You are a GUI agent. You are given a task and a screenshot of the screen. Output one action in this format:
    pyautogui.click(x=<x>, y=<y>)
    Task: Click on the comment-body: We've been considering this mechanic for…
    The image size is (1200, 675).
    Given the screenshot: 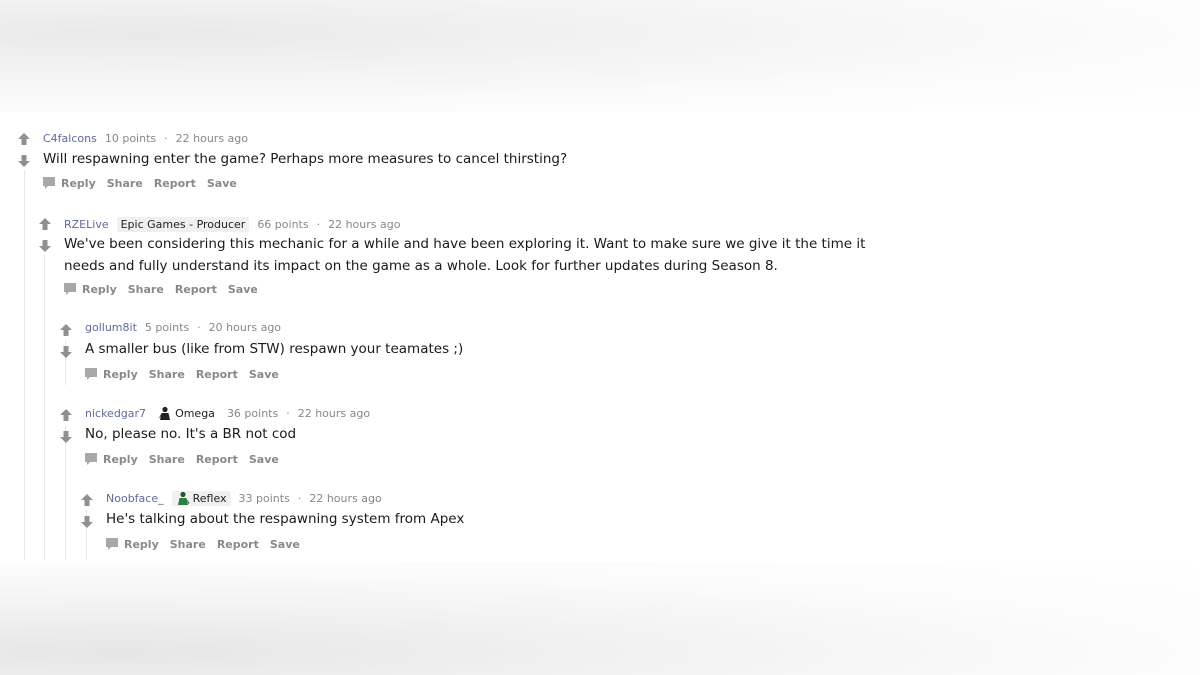 What is the action you would take?
    pyautogui.click(x=464, y=255)
    